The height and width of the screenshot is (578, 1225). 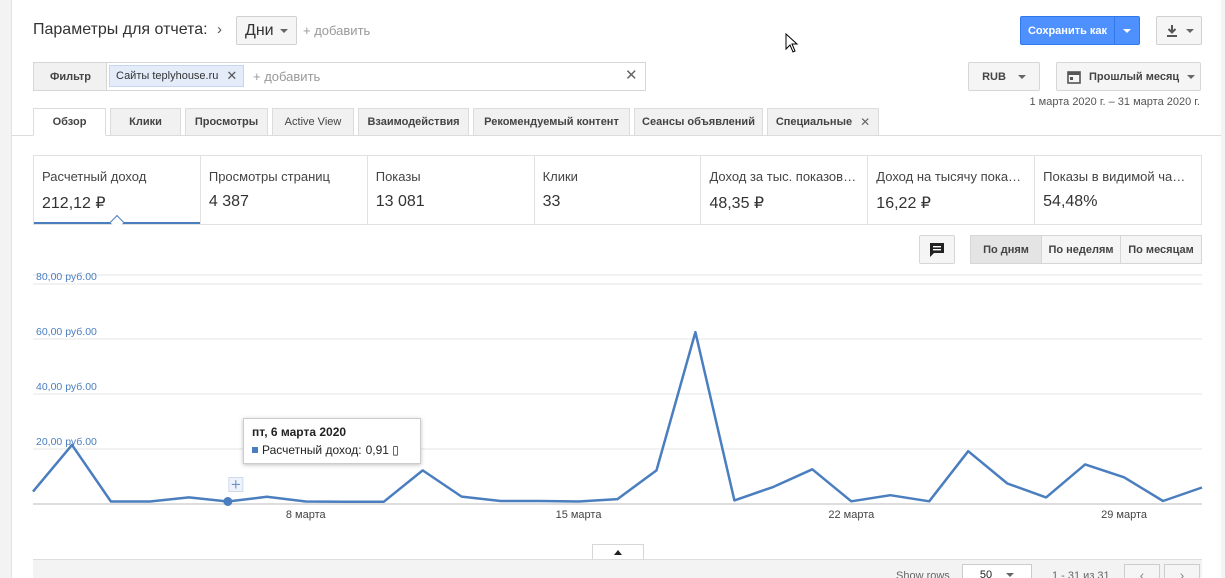 I want to click on tab-custom-label: Специальные, so click(x=814, y=122).